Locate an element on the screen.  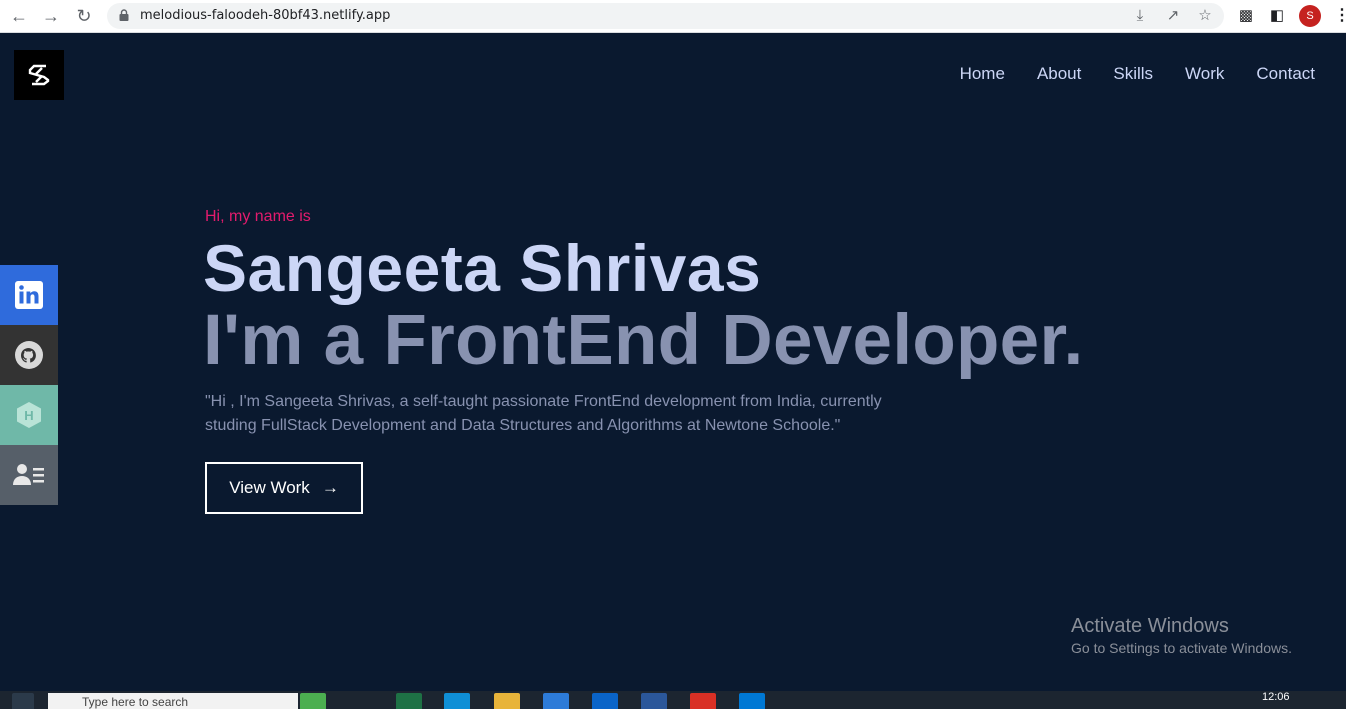
edge-icon is located at coordinates (457, 701).